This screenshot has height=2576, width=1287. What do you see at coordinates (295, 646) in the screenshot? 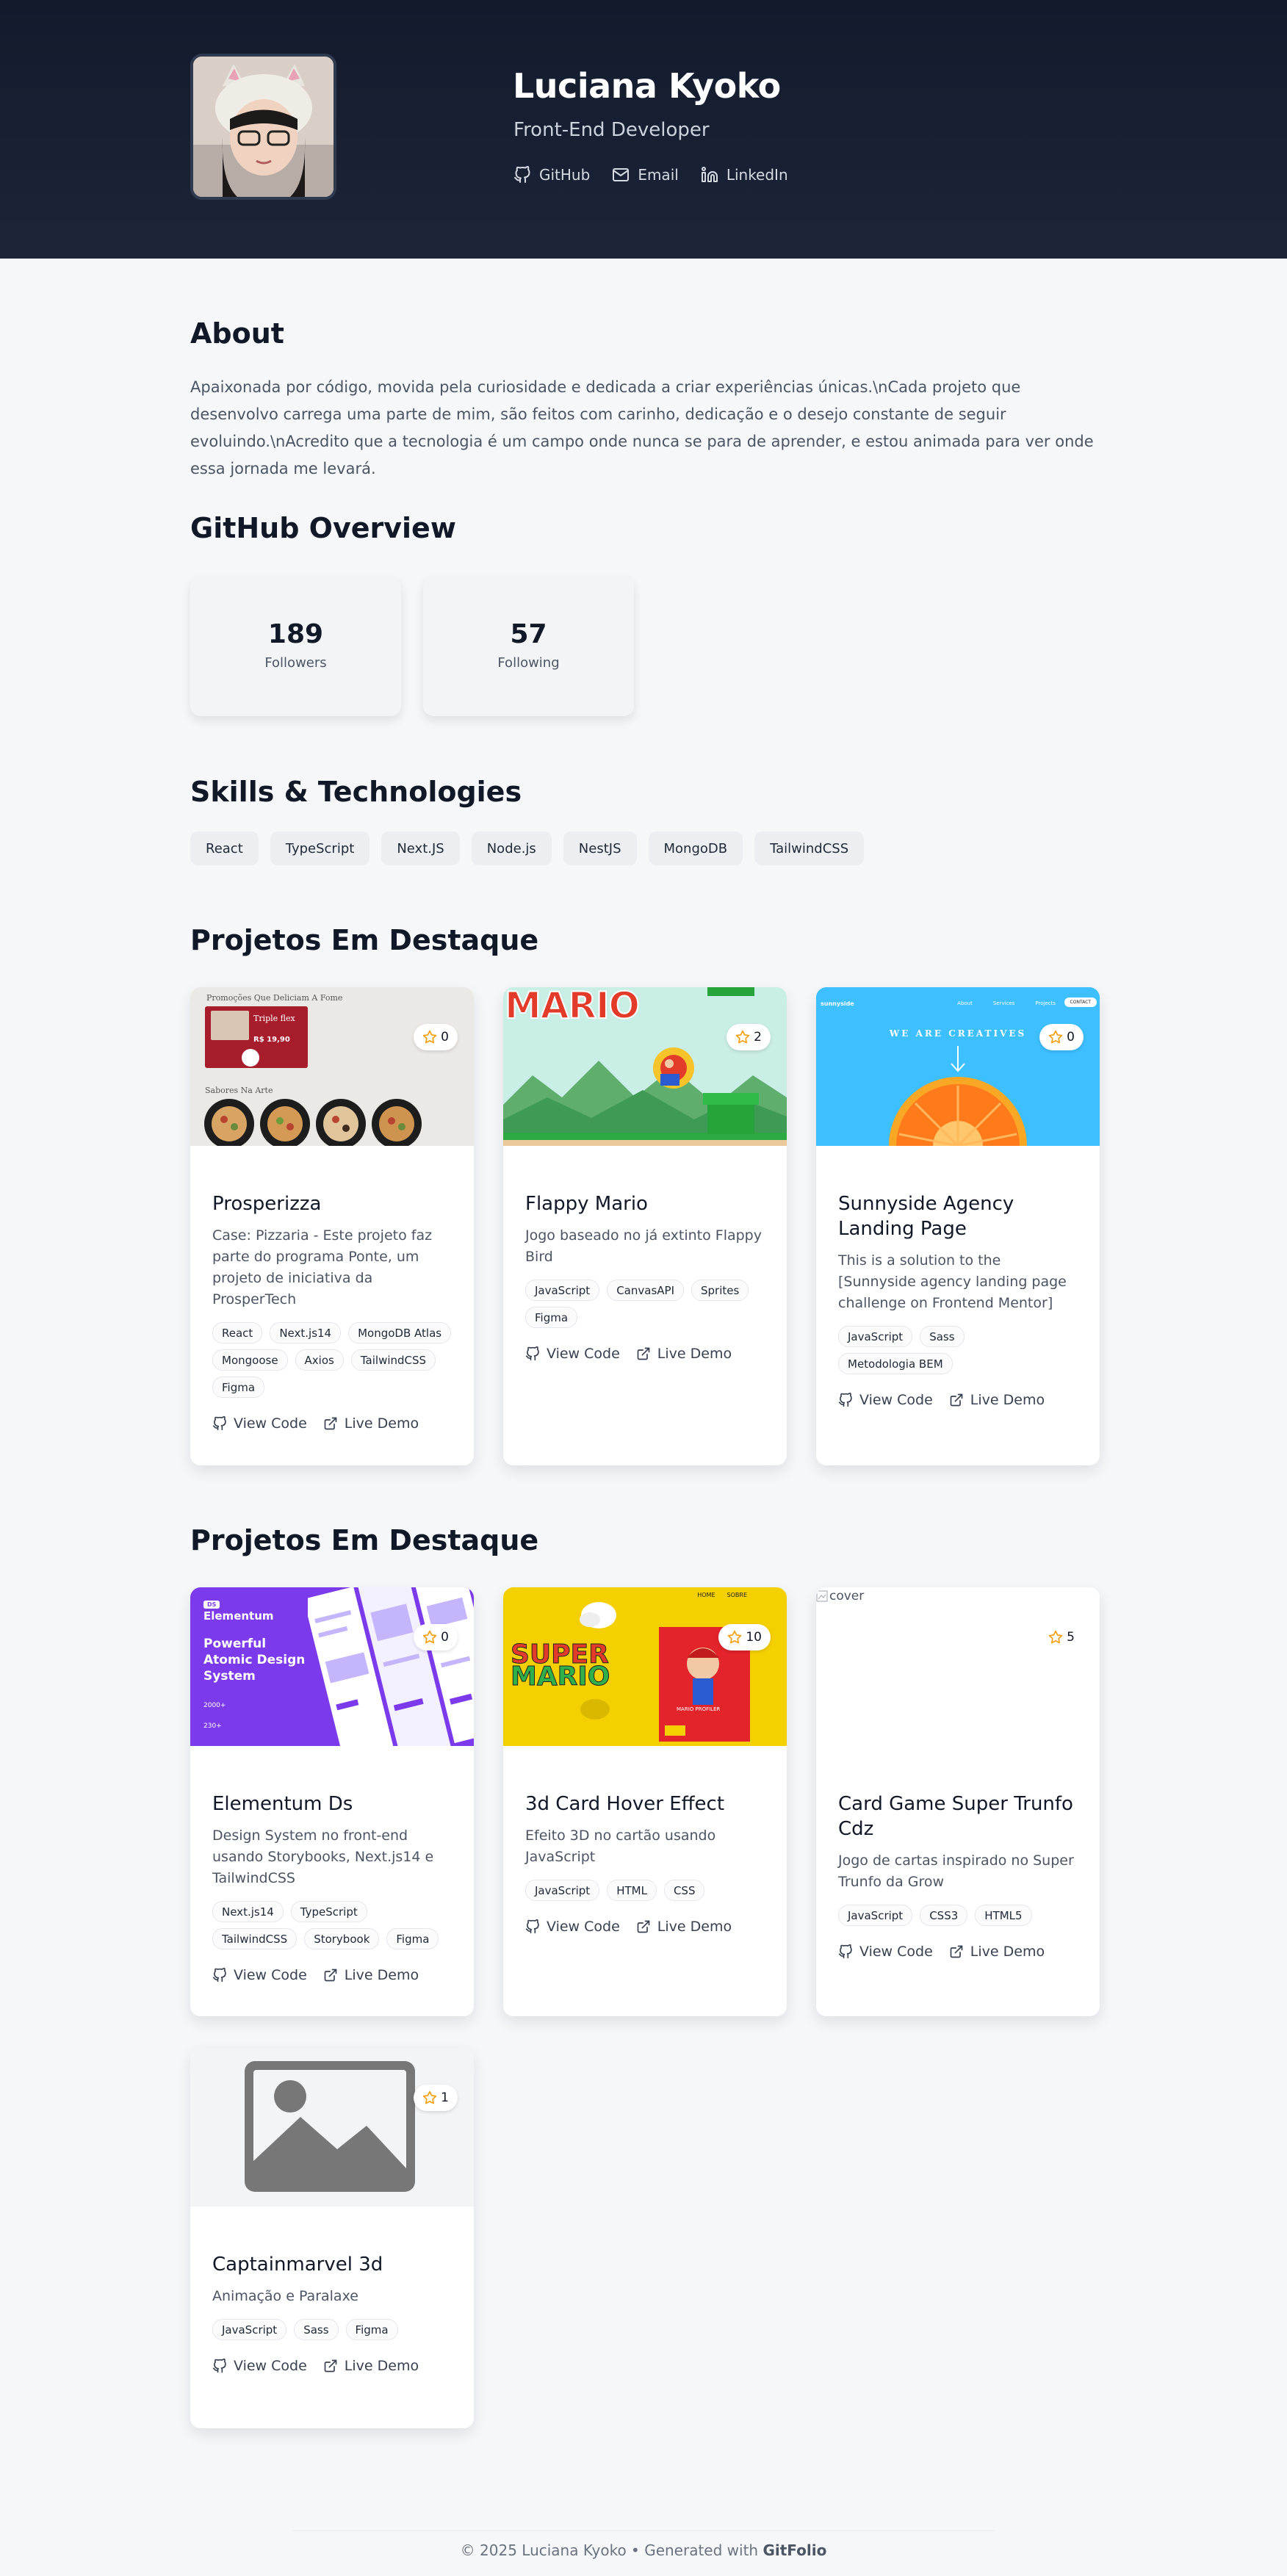
I see `followers-card: 189 Followers` at bounding box center [295, 646].